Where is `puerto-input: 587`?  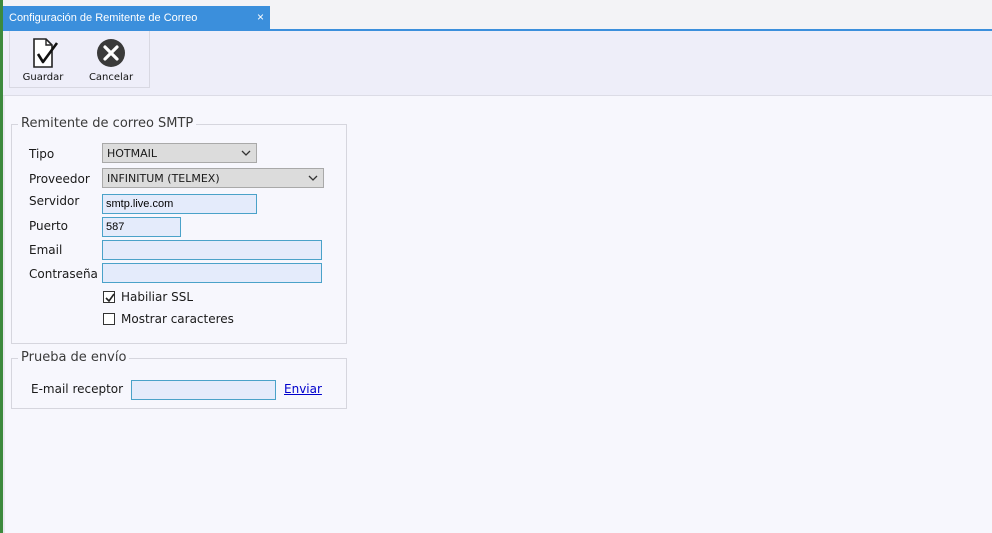
puerto-input: 587 is located at coordinates (141, 227).